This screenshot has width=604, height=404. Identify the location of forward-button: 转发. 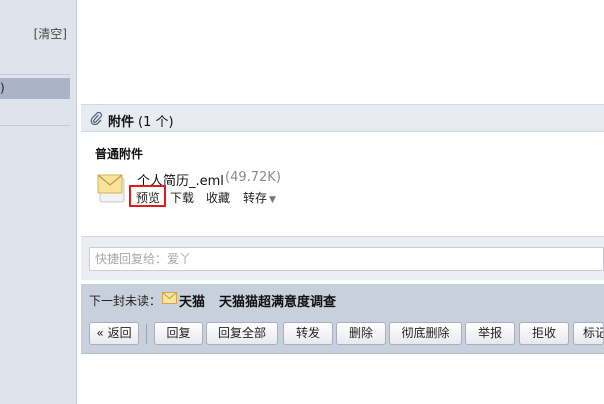
(308, 333).